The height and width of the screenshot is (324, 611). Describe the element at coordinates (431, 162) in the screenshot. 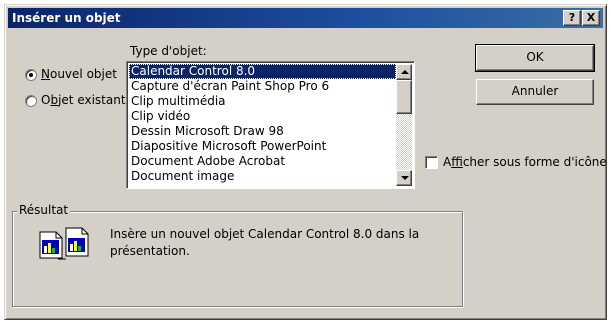

I see `display-as-icon-checkbox` at that location.